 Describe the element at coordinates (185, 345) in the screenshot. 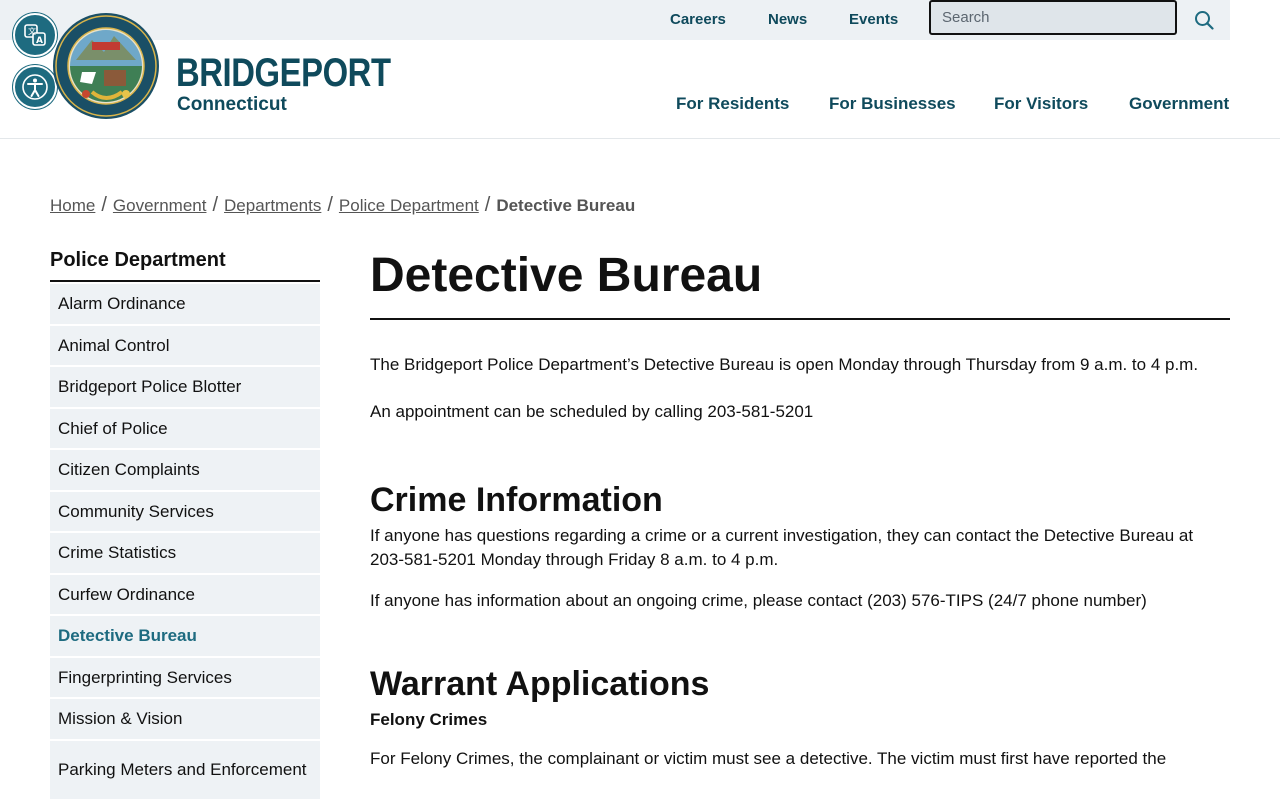

I see `sidebar-item-animal-control: Animal Control` at that location.